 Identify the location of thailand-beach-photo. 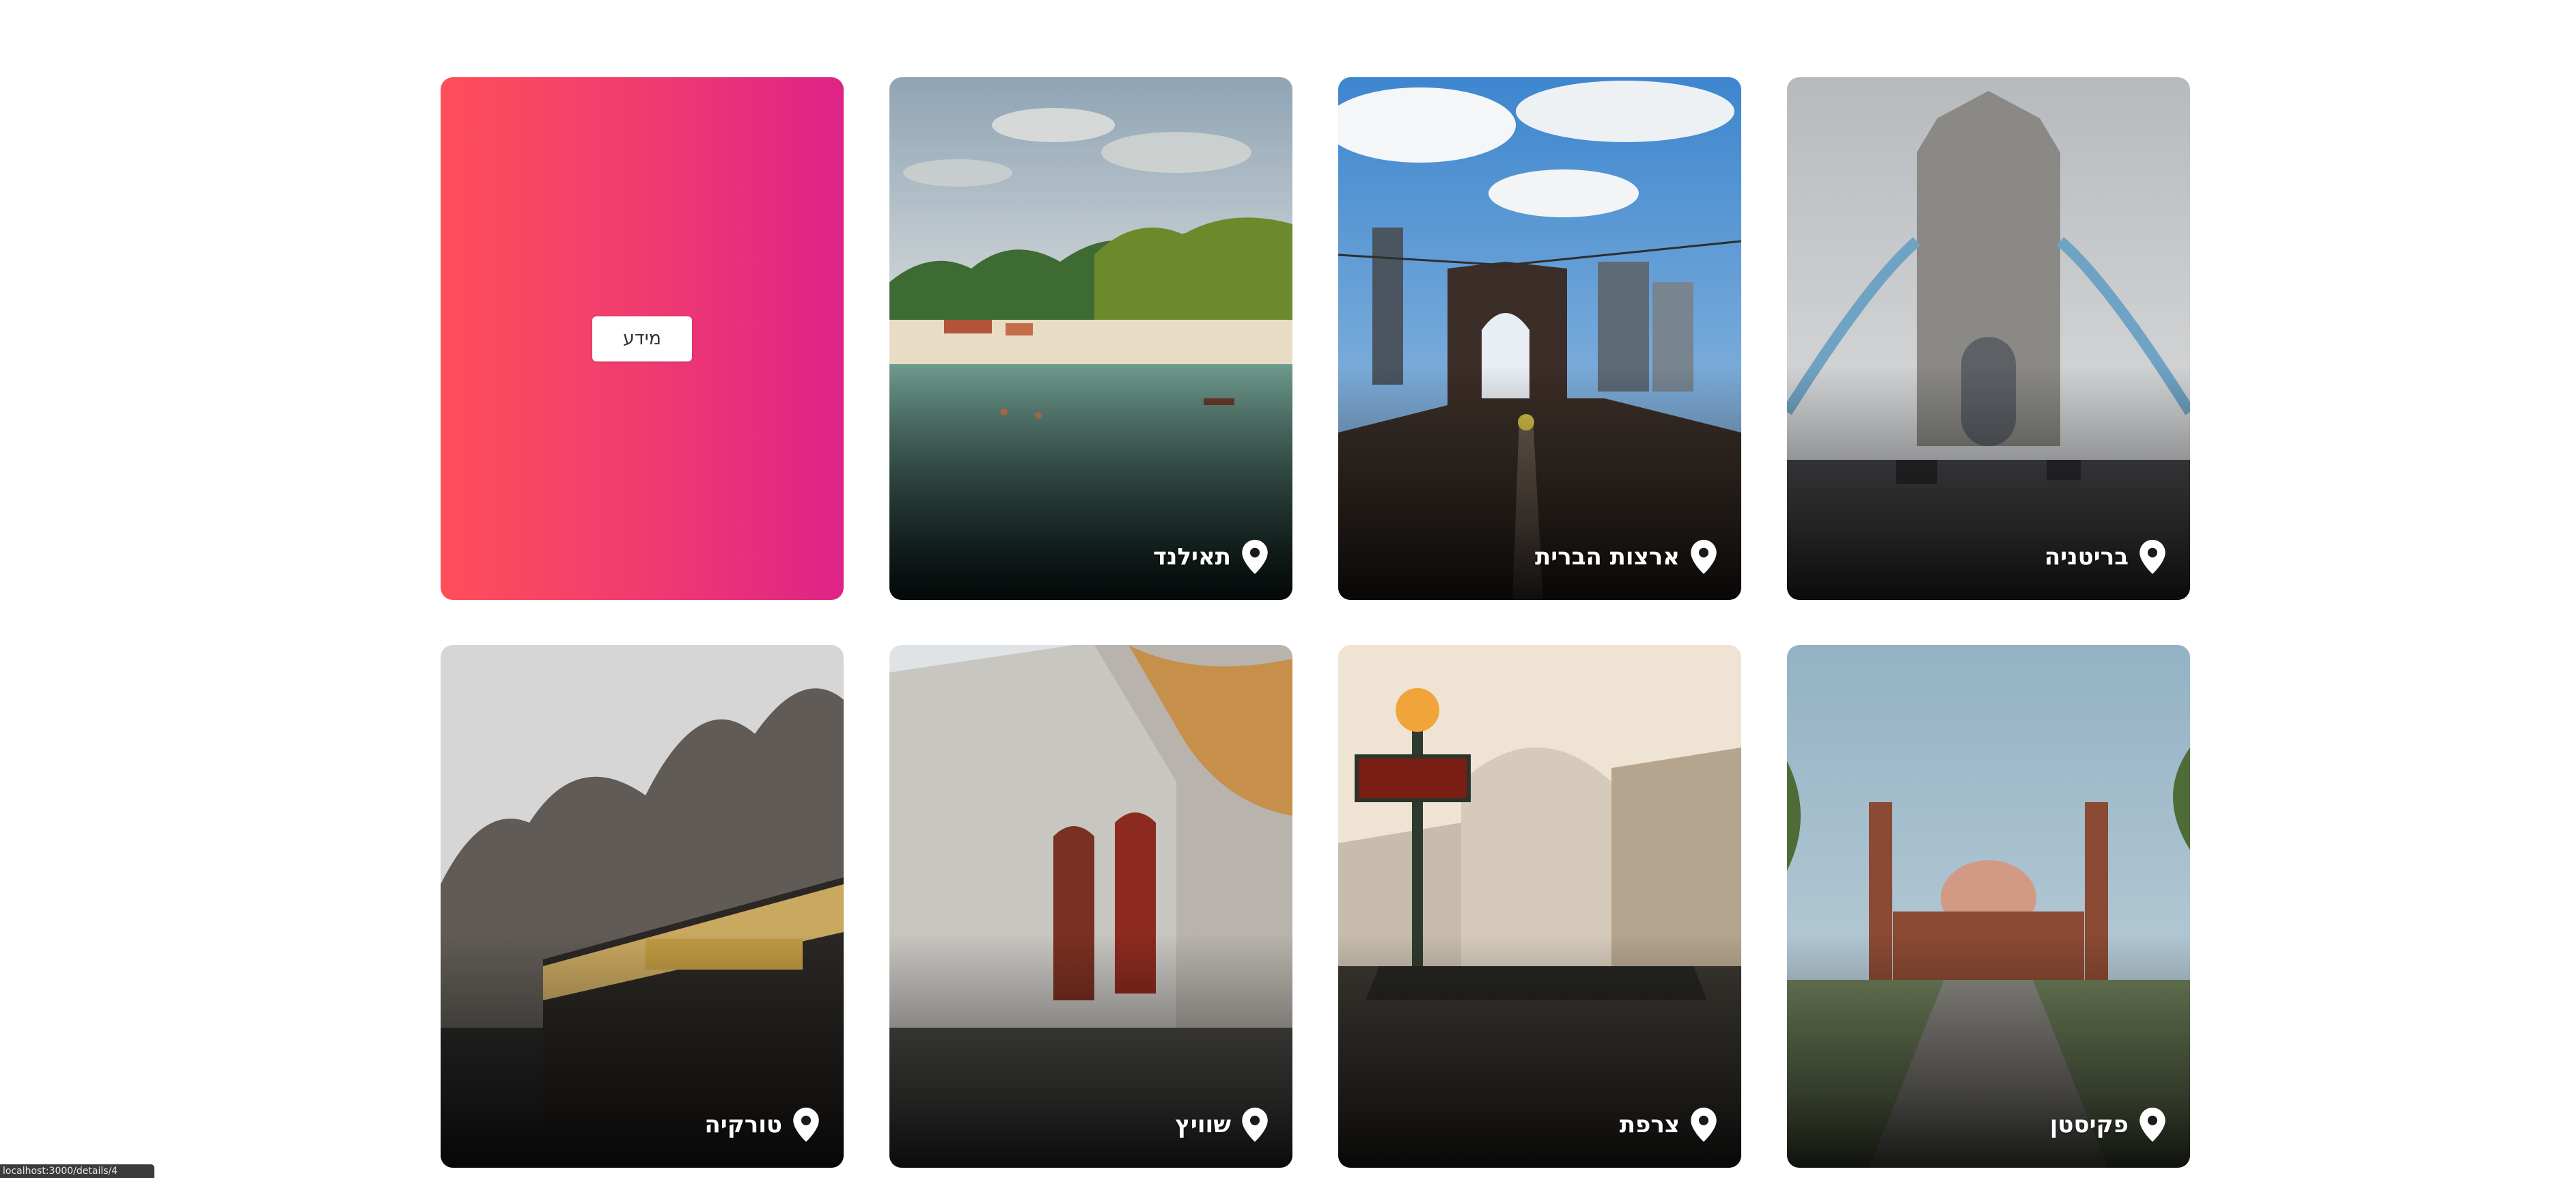
(1091, 339).